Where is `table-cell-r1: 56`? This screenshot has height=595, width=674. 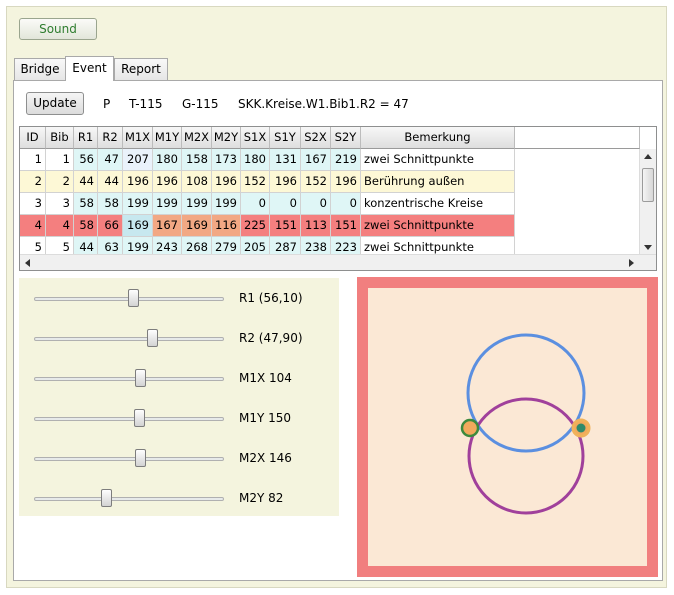
table-cell-r1: 56 is located at coordinates (86, 160).